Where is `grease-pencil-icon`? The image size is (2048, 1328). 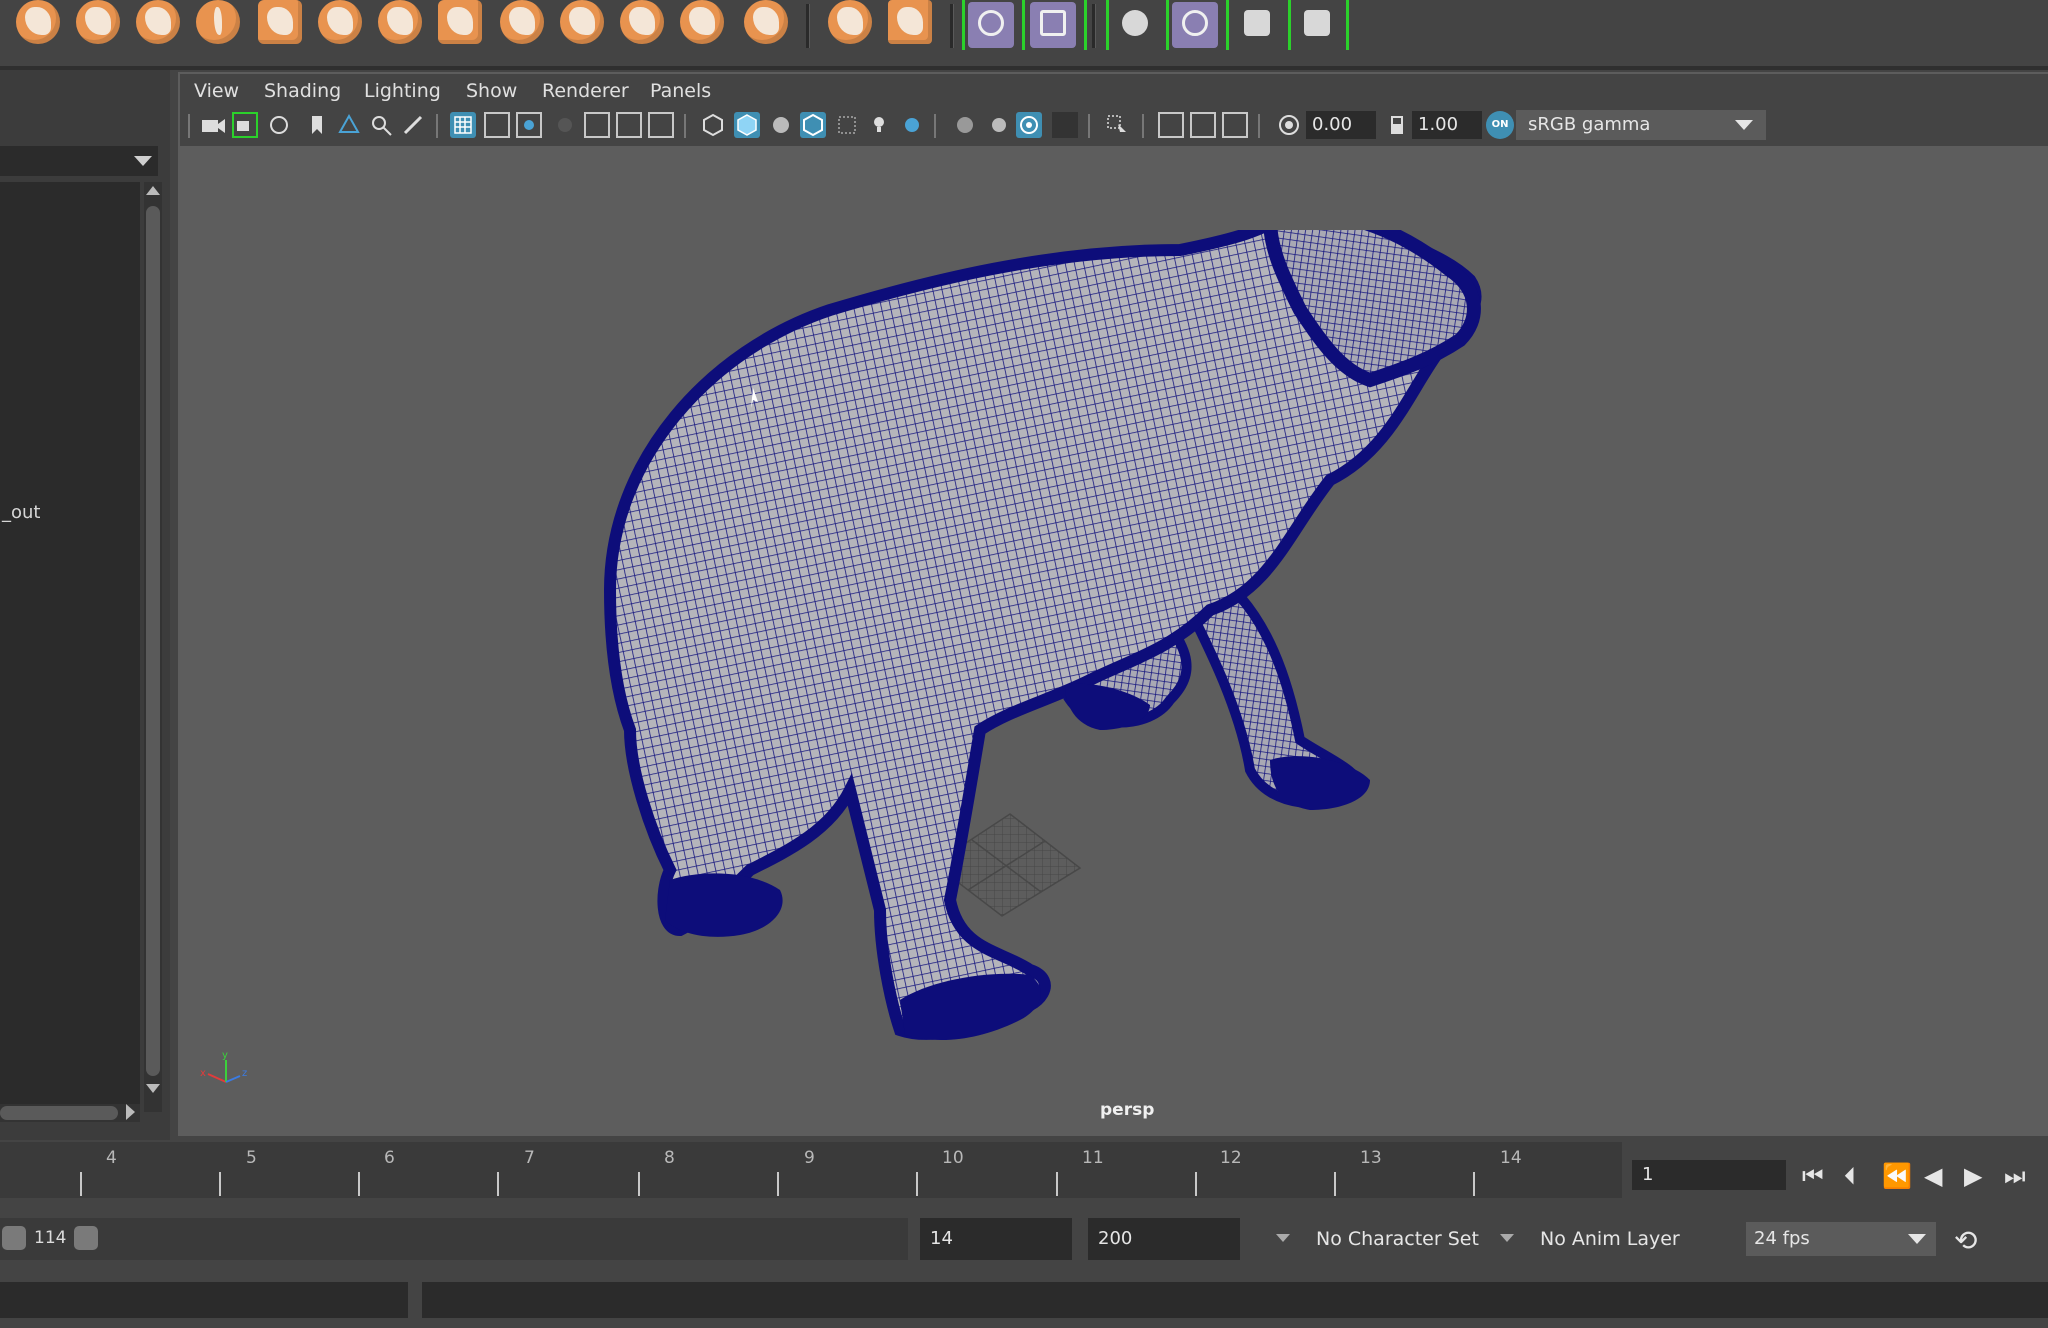
grease-pencil-icon is located at coordinates (413, 125).